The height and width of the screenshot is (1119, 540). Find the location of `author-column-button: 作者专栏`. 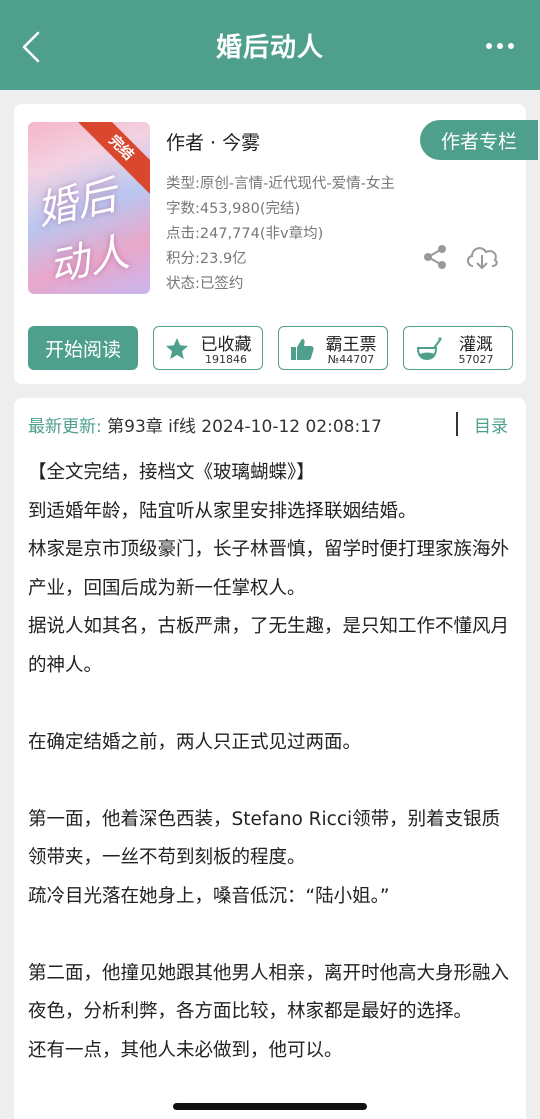

author-column-button: 作者专栏 is located at coordinates (479, 140).